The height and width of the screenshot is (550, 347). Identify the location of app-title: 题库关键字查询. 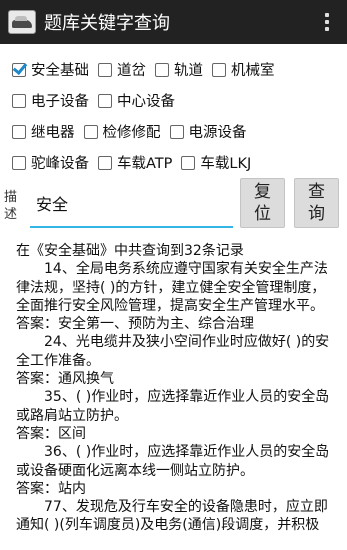
(107, 23).